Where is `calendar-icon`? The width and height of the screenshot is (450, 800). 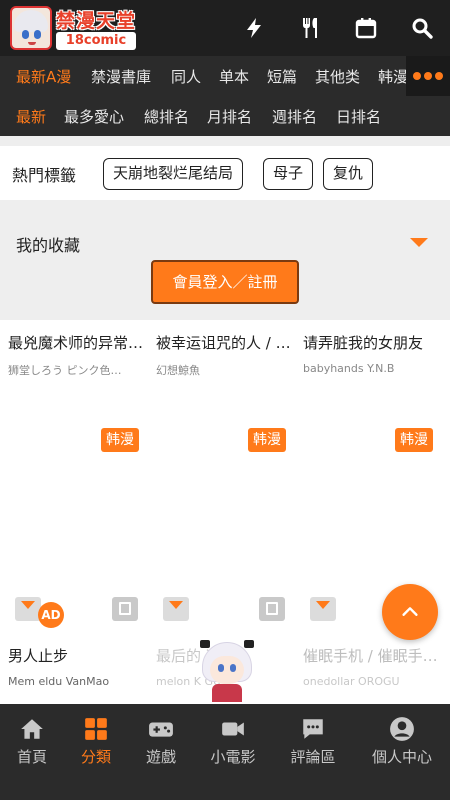 calendar-icon is located at coordinates (366, 28).